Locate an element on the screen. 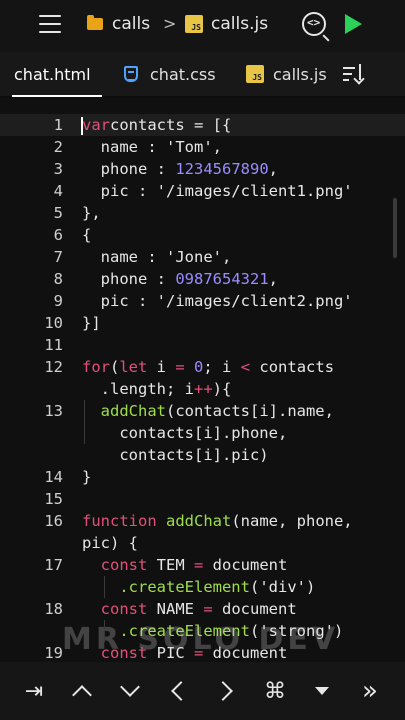  code-line: 8 phone : 0987654321, is located at coordinates (202, 279).